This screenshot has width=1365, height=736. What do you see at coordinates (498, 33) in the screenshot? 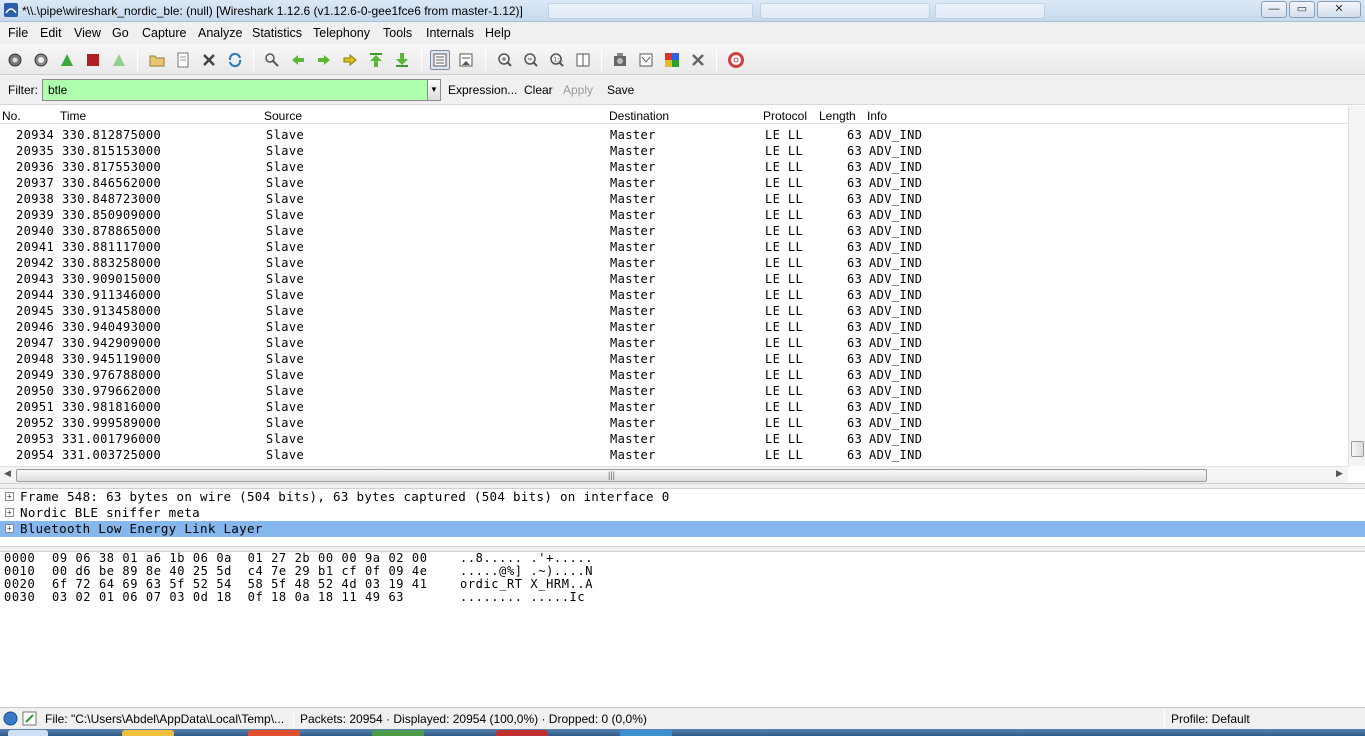
I see `menu-help: Help` at bounding box center [498, 33].